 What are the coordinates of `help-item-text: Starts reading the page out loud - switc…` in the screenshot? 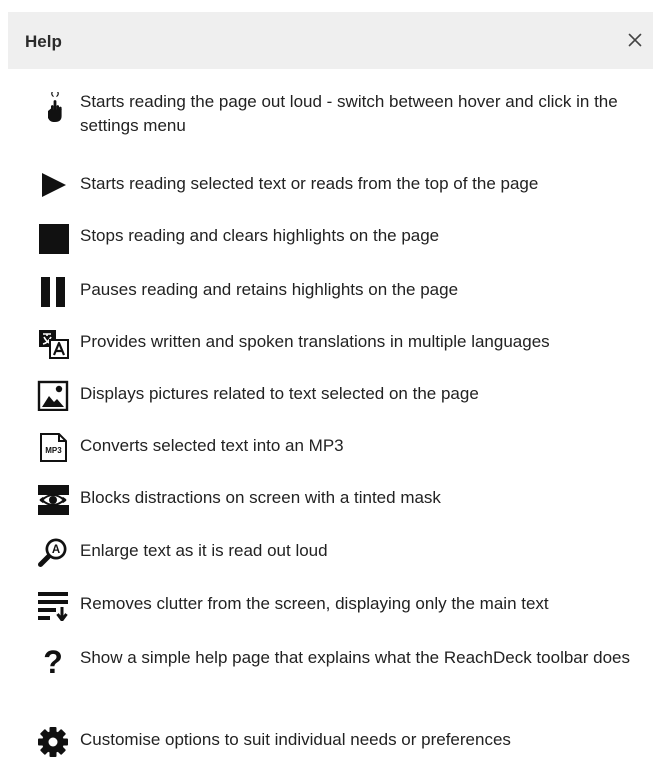 It's located at (349, 113).